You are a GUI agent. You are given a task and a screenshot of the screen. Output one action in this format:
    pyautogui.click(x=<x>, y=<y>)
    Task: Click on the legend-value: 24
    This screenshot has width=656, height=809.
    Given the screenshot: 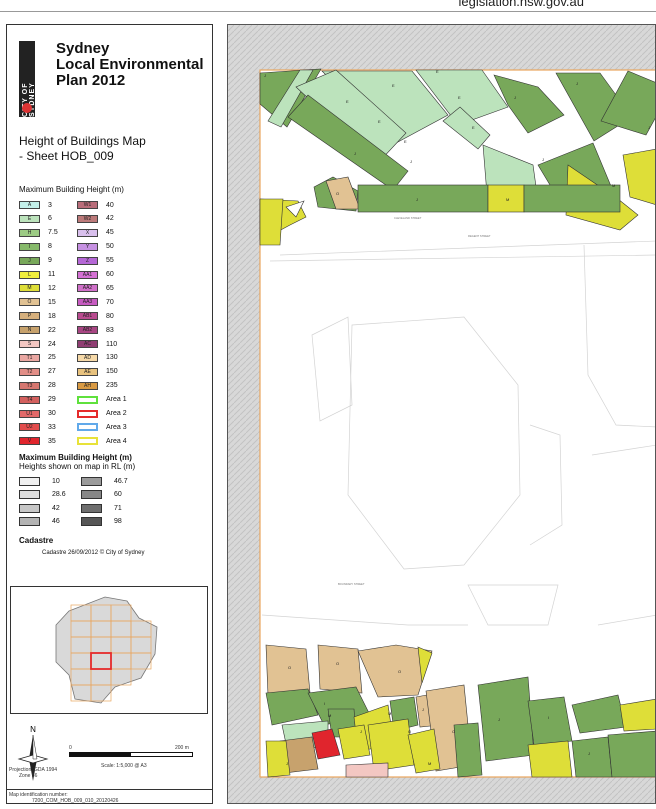 What is the action you would take?
    pyautogui.click(x=52, y=344)
    